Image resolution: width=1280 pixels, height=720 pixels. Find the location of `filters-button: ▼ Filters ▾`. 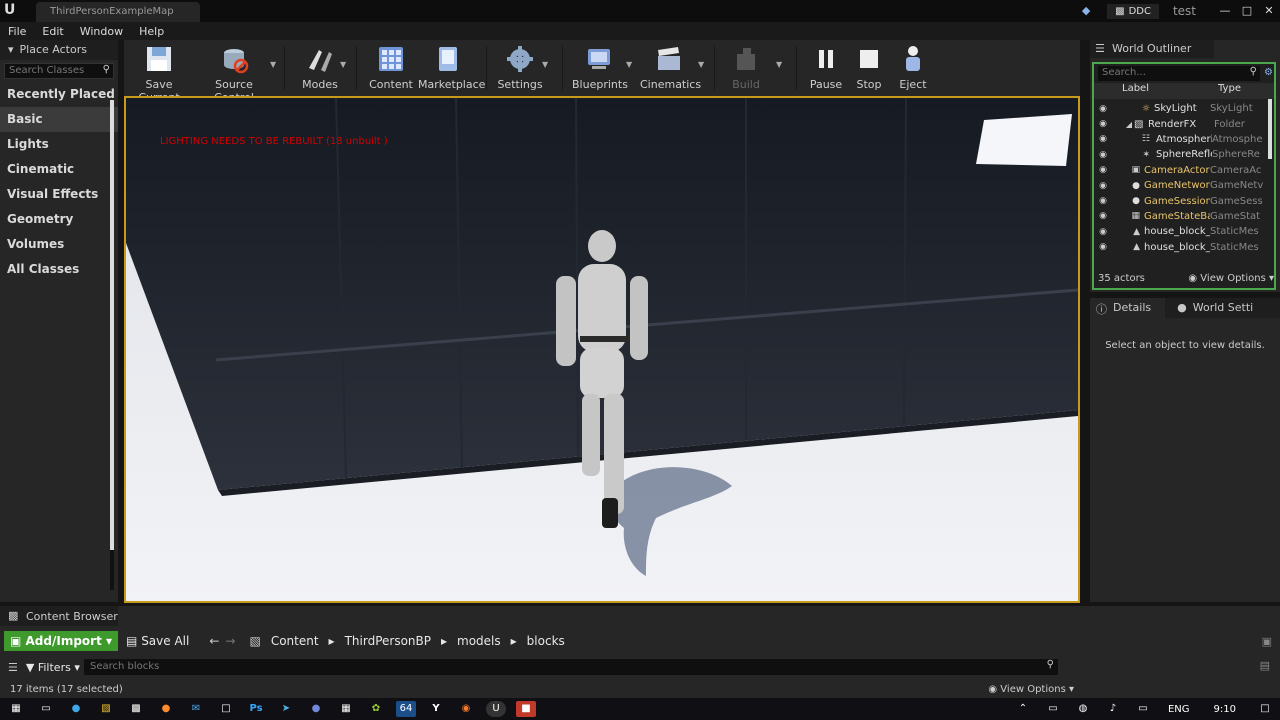

filters-button: ▼ Filters ▾ is located at coordinates (53, 667).